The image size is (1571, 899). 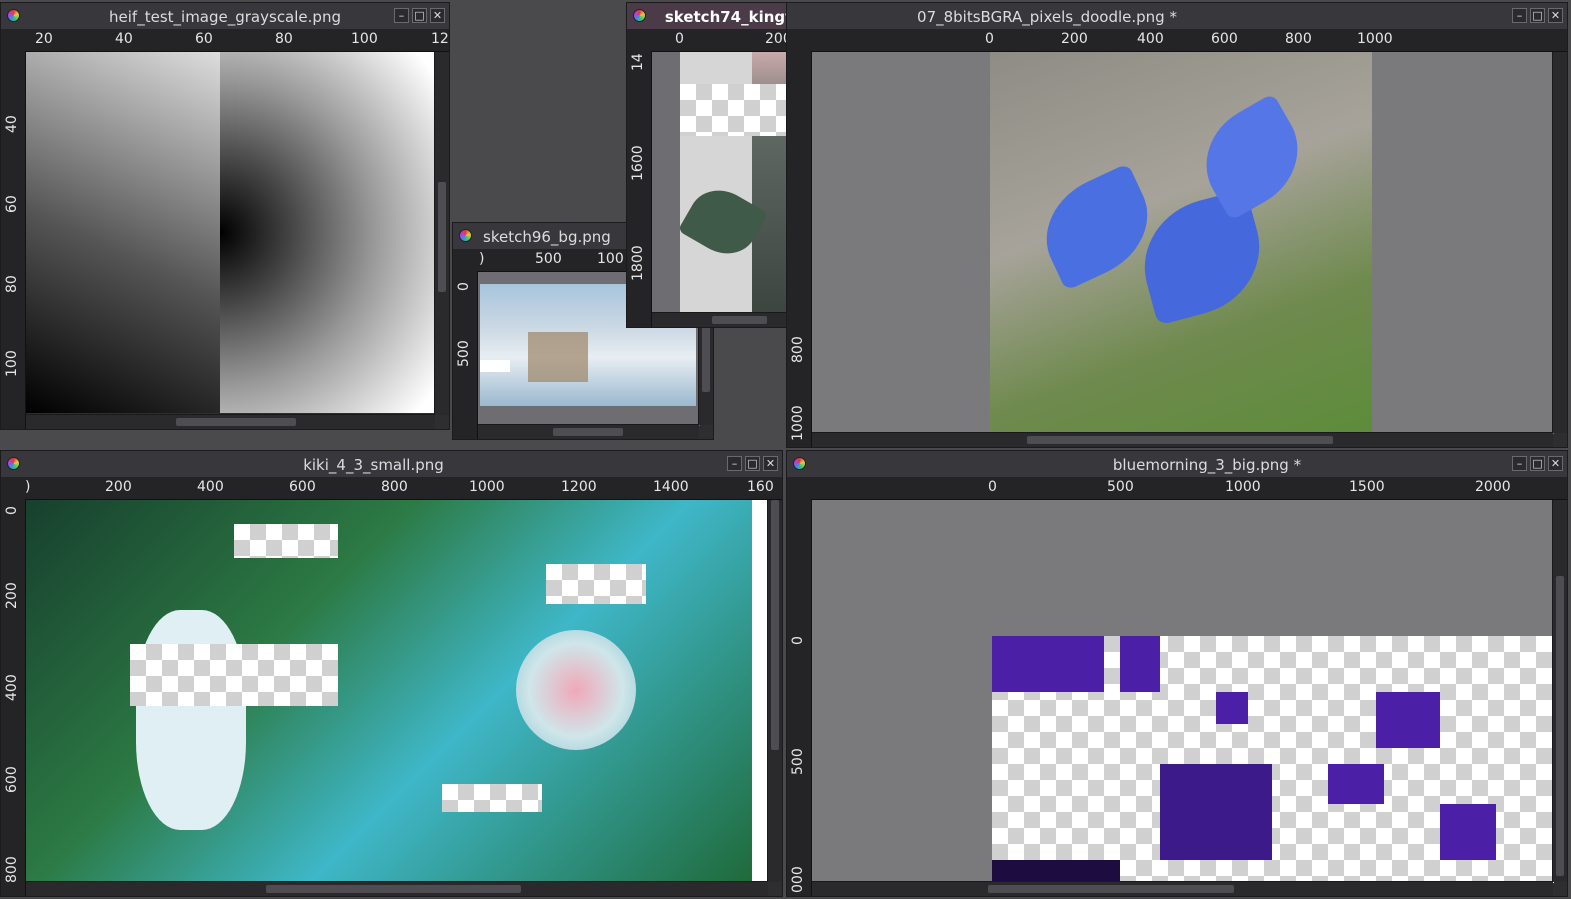 I want to click on ruler-tick: ), so click(x=28, y=487).